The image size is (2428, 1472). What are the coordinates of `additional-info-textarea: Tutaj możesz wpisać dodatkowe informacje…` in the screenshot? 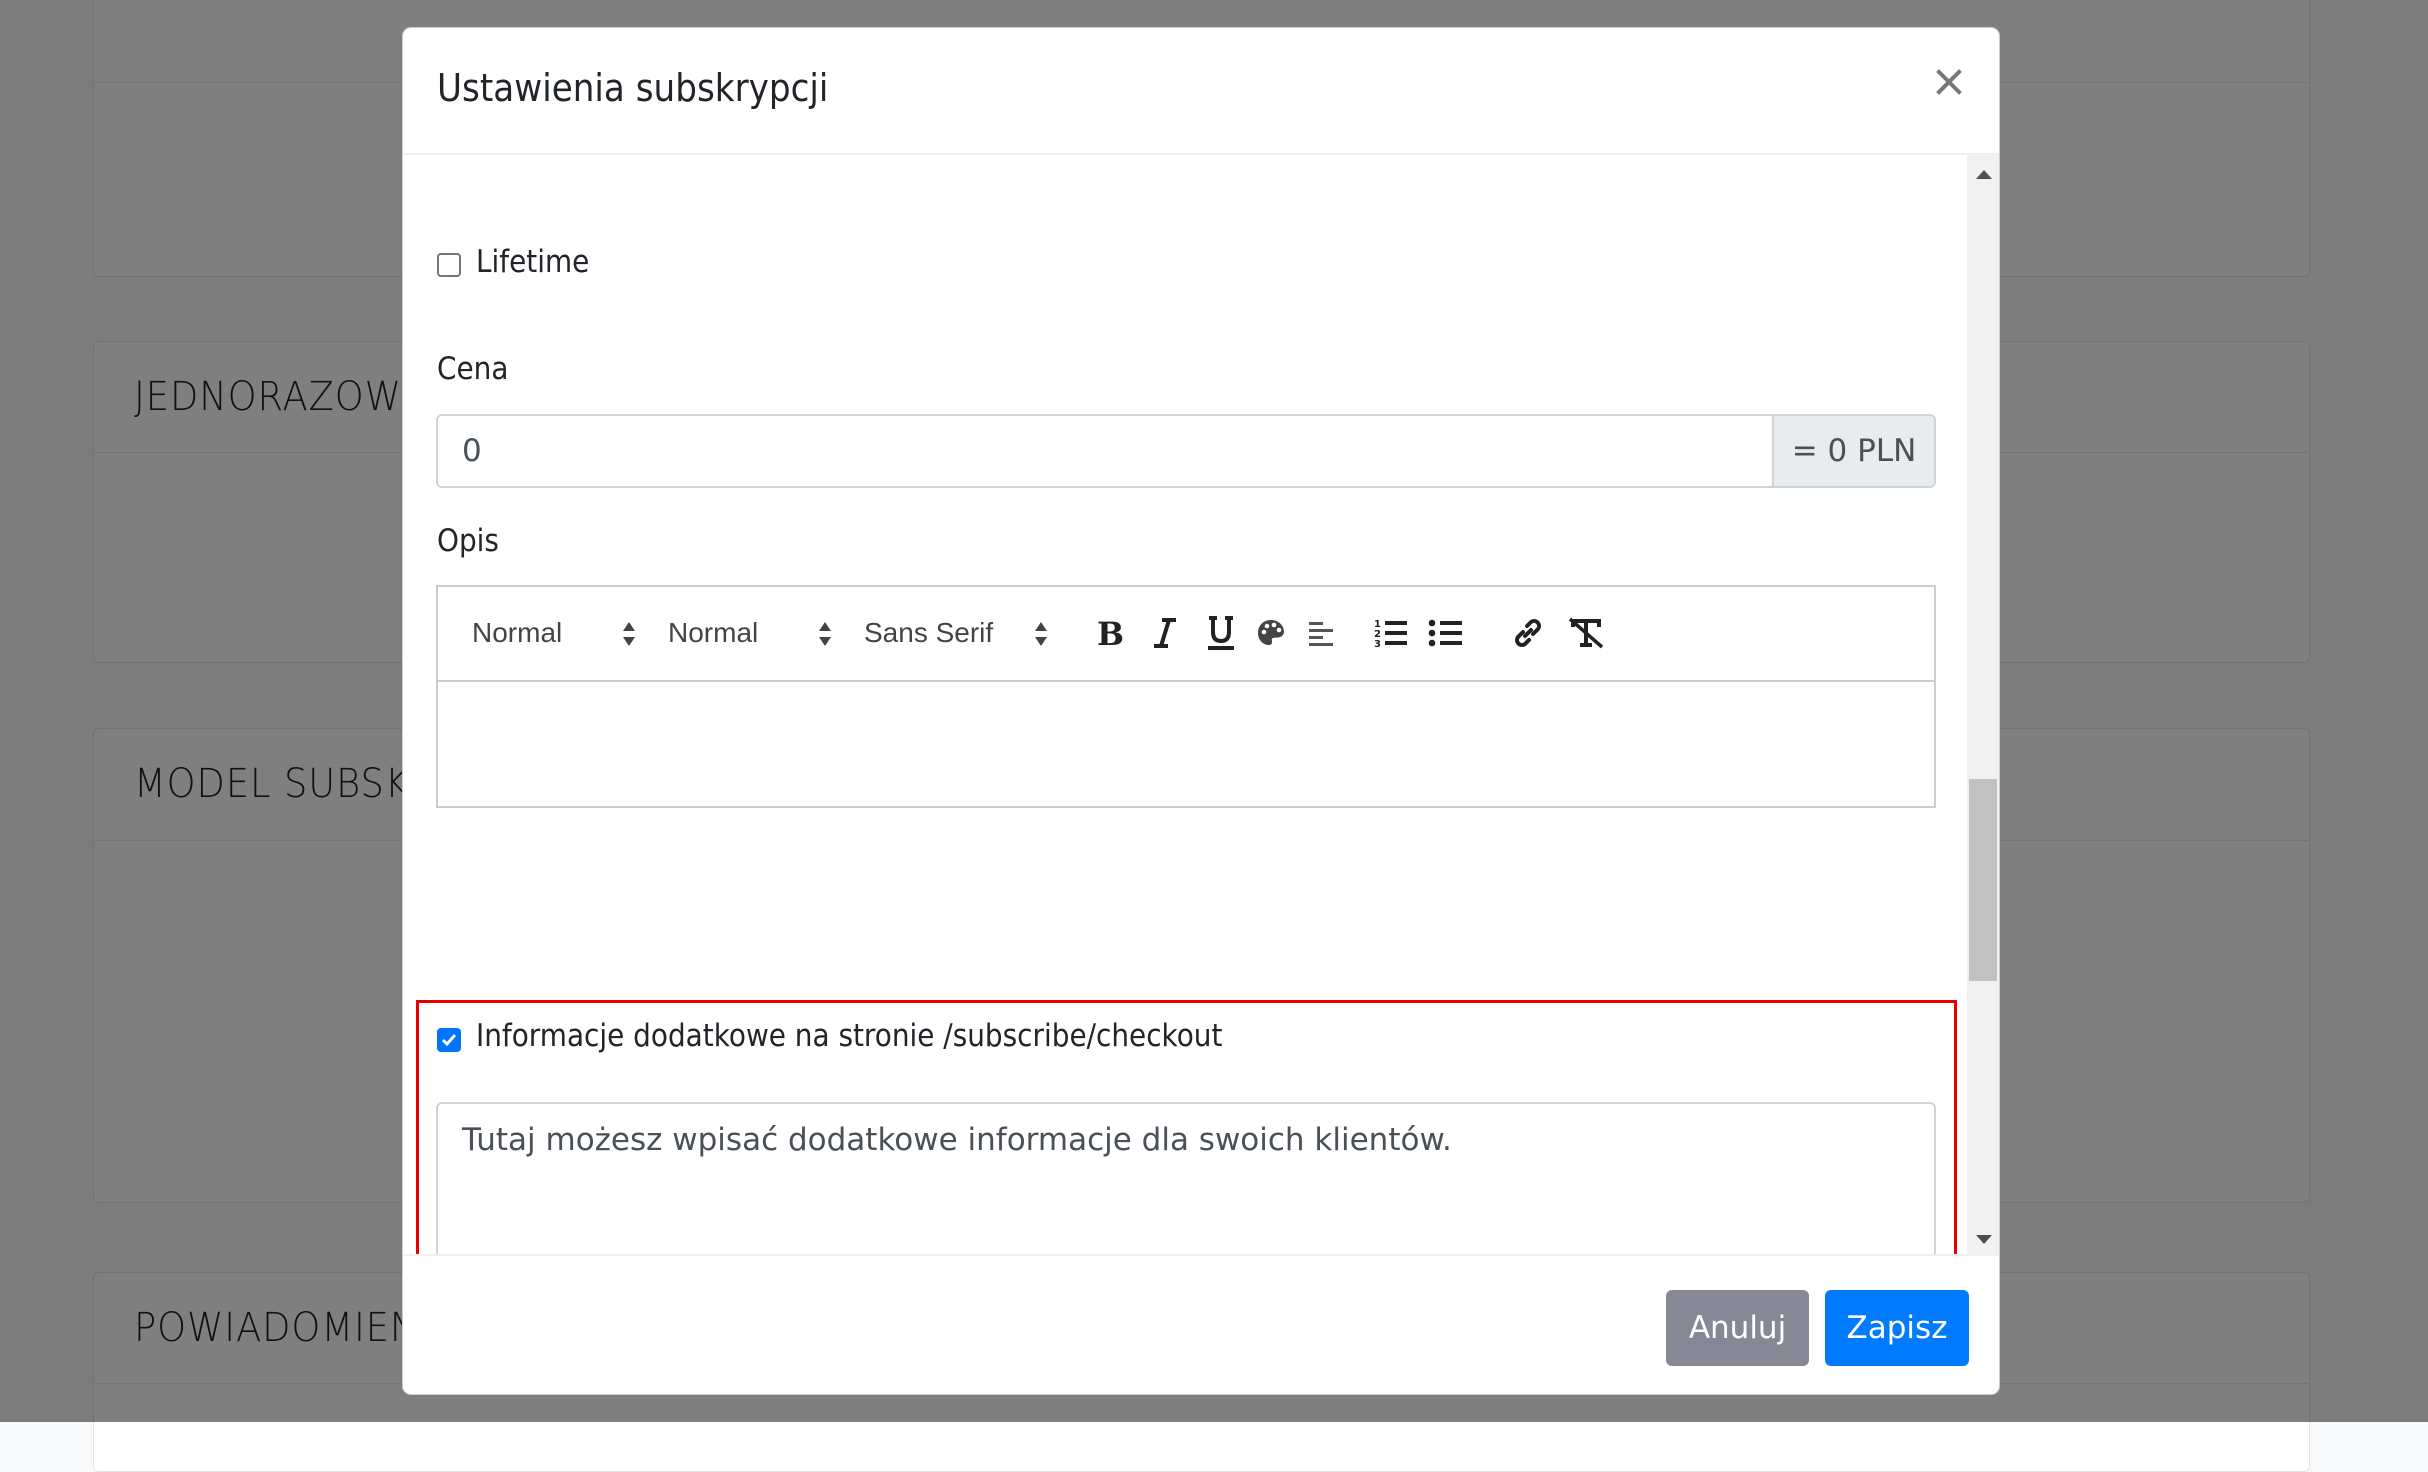 It's located at (1186, 1178).